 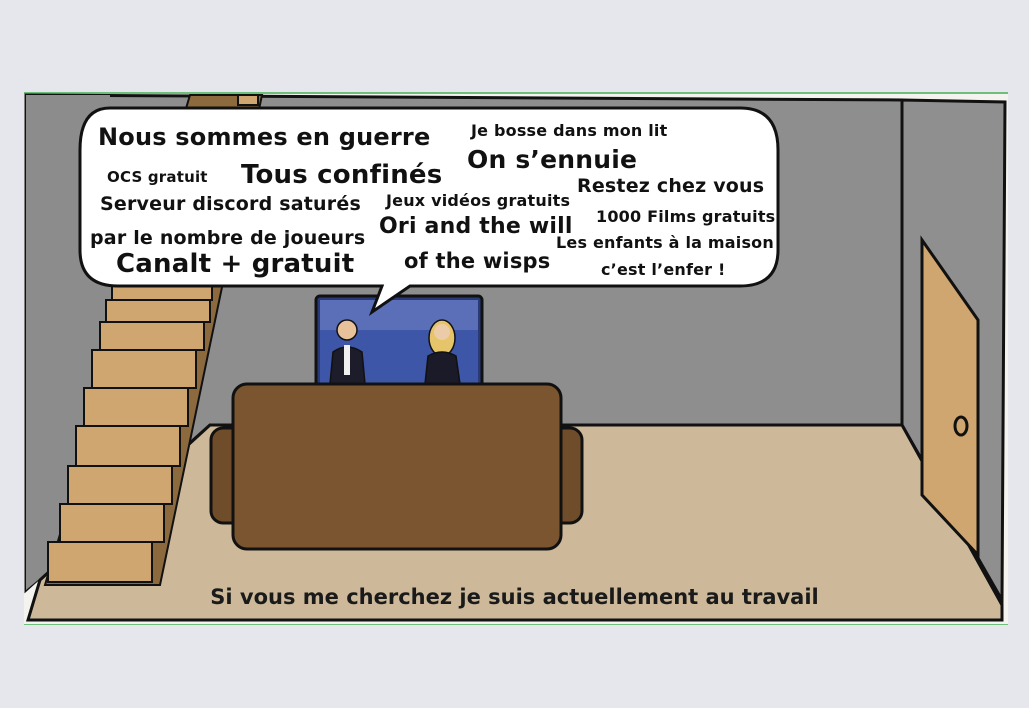 What do you see at coordinates (569, 130) in the screenshot?
I see `phrase-je-bosse-dans-mon-lit: Je bosse dans mon lit` at bounding box center [569, 130].